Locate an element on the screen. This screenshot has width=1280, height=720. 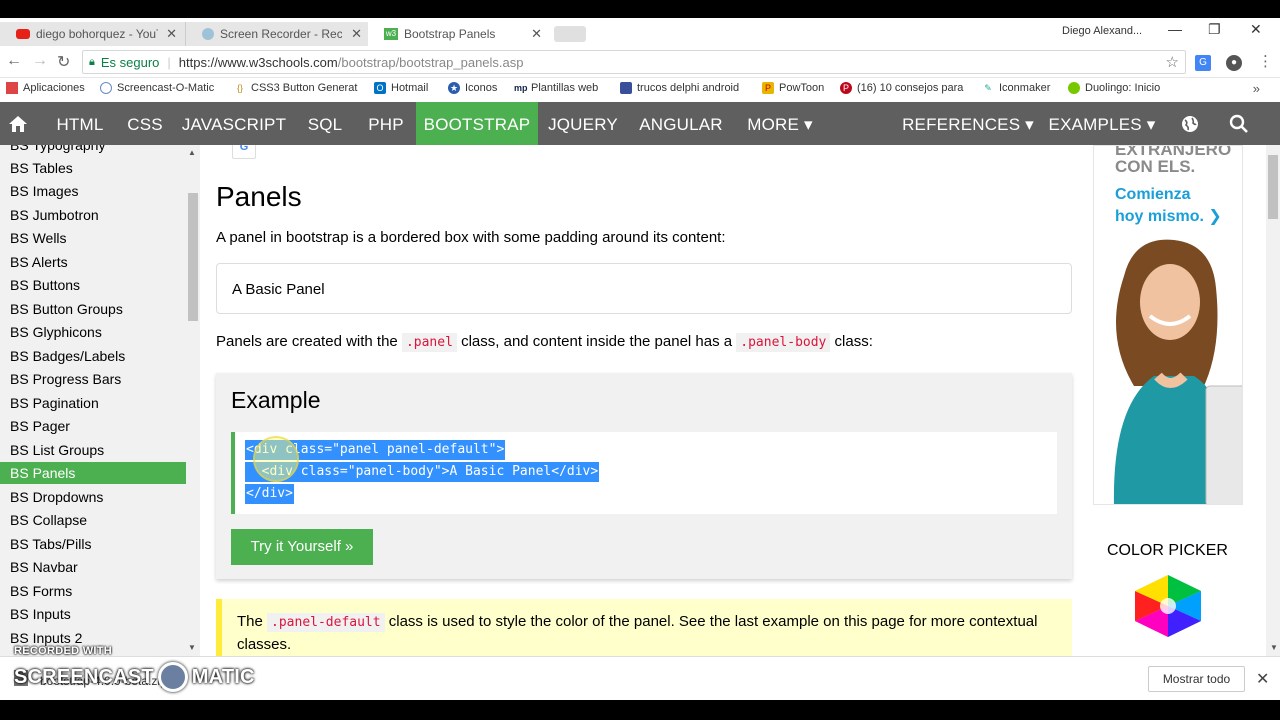
minimize-icon: — is located at coordinates (1175, 29).